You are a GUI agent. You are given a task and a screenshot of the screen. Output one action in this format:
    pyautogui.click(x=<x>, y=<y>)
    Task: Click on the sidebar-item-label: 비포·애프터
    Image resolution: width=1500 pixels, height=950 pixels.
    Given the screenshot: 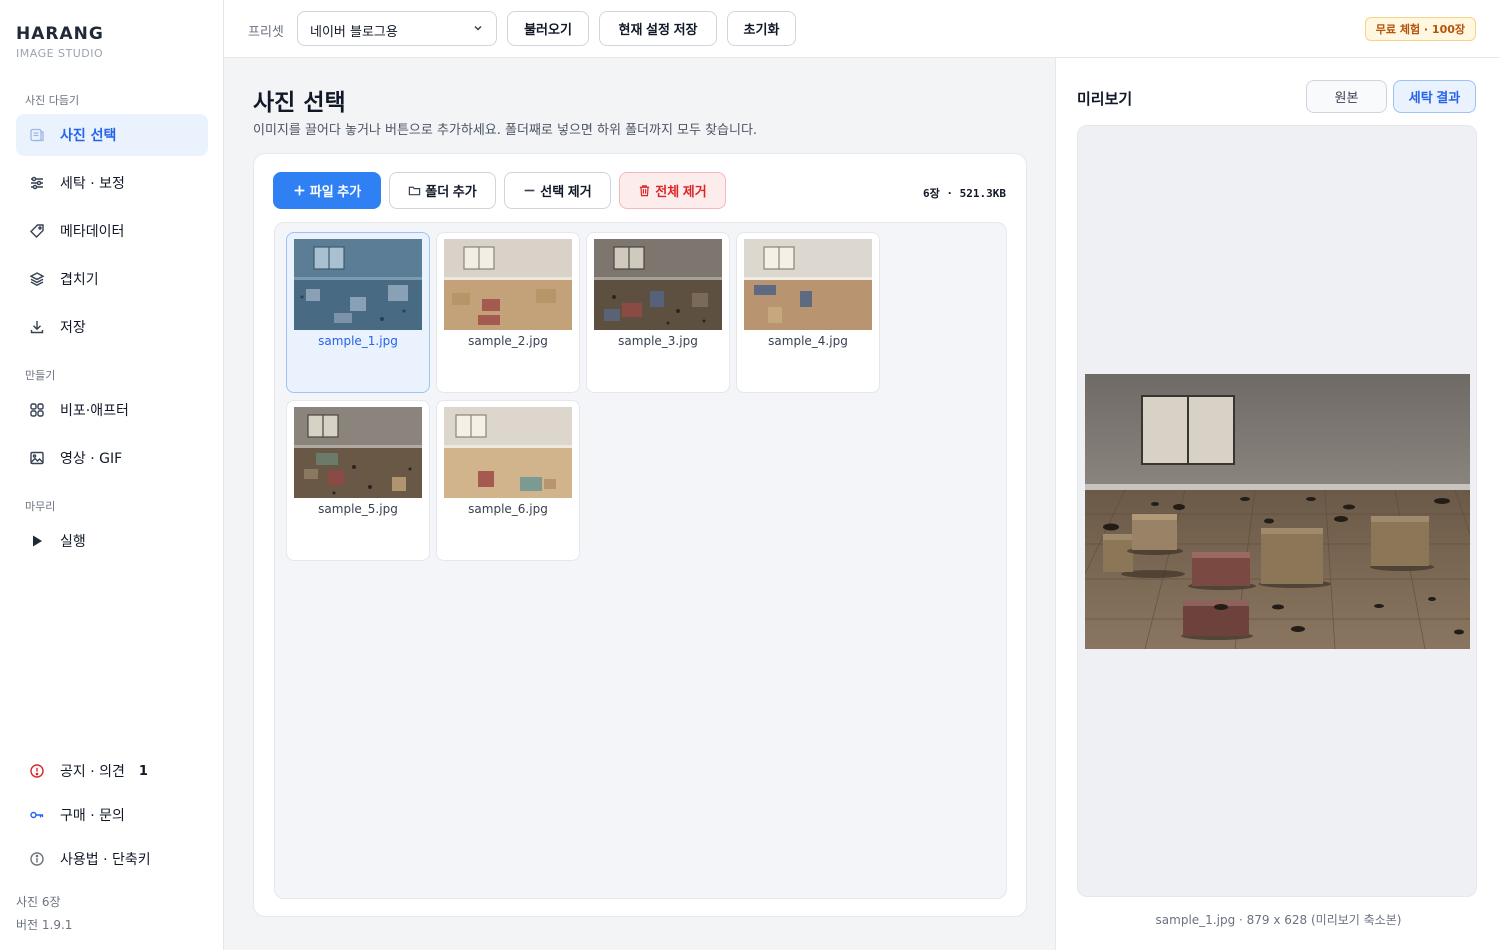 What is the action you would take?
    pyautogui.click(x=94, y=411)
    